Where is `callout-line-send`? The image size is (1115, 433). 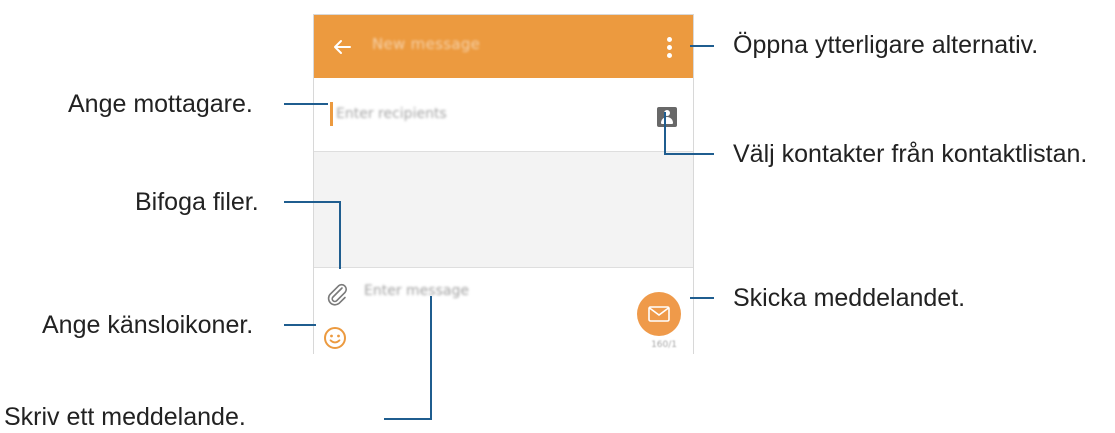
callout-line-send is located at coordinates (702, 298).